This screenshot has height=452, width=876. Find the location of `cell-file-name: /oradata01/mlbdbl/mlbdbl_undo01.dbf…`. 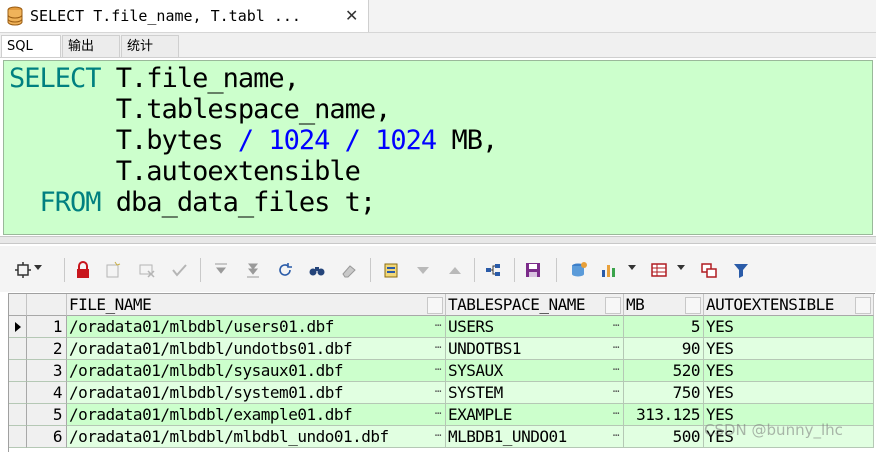

cell-file-name: /oradata01/mlbdbl/mlbdbl_undo01.dbf… is located at coordinates (256, 437).